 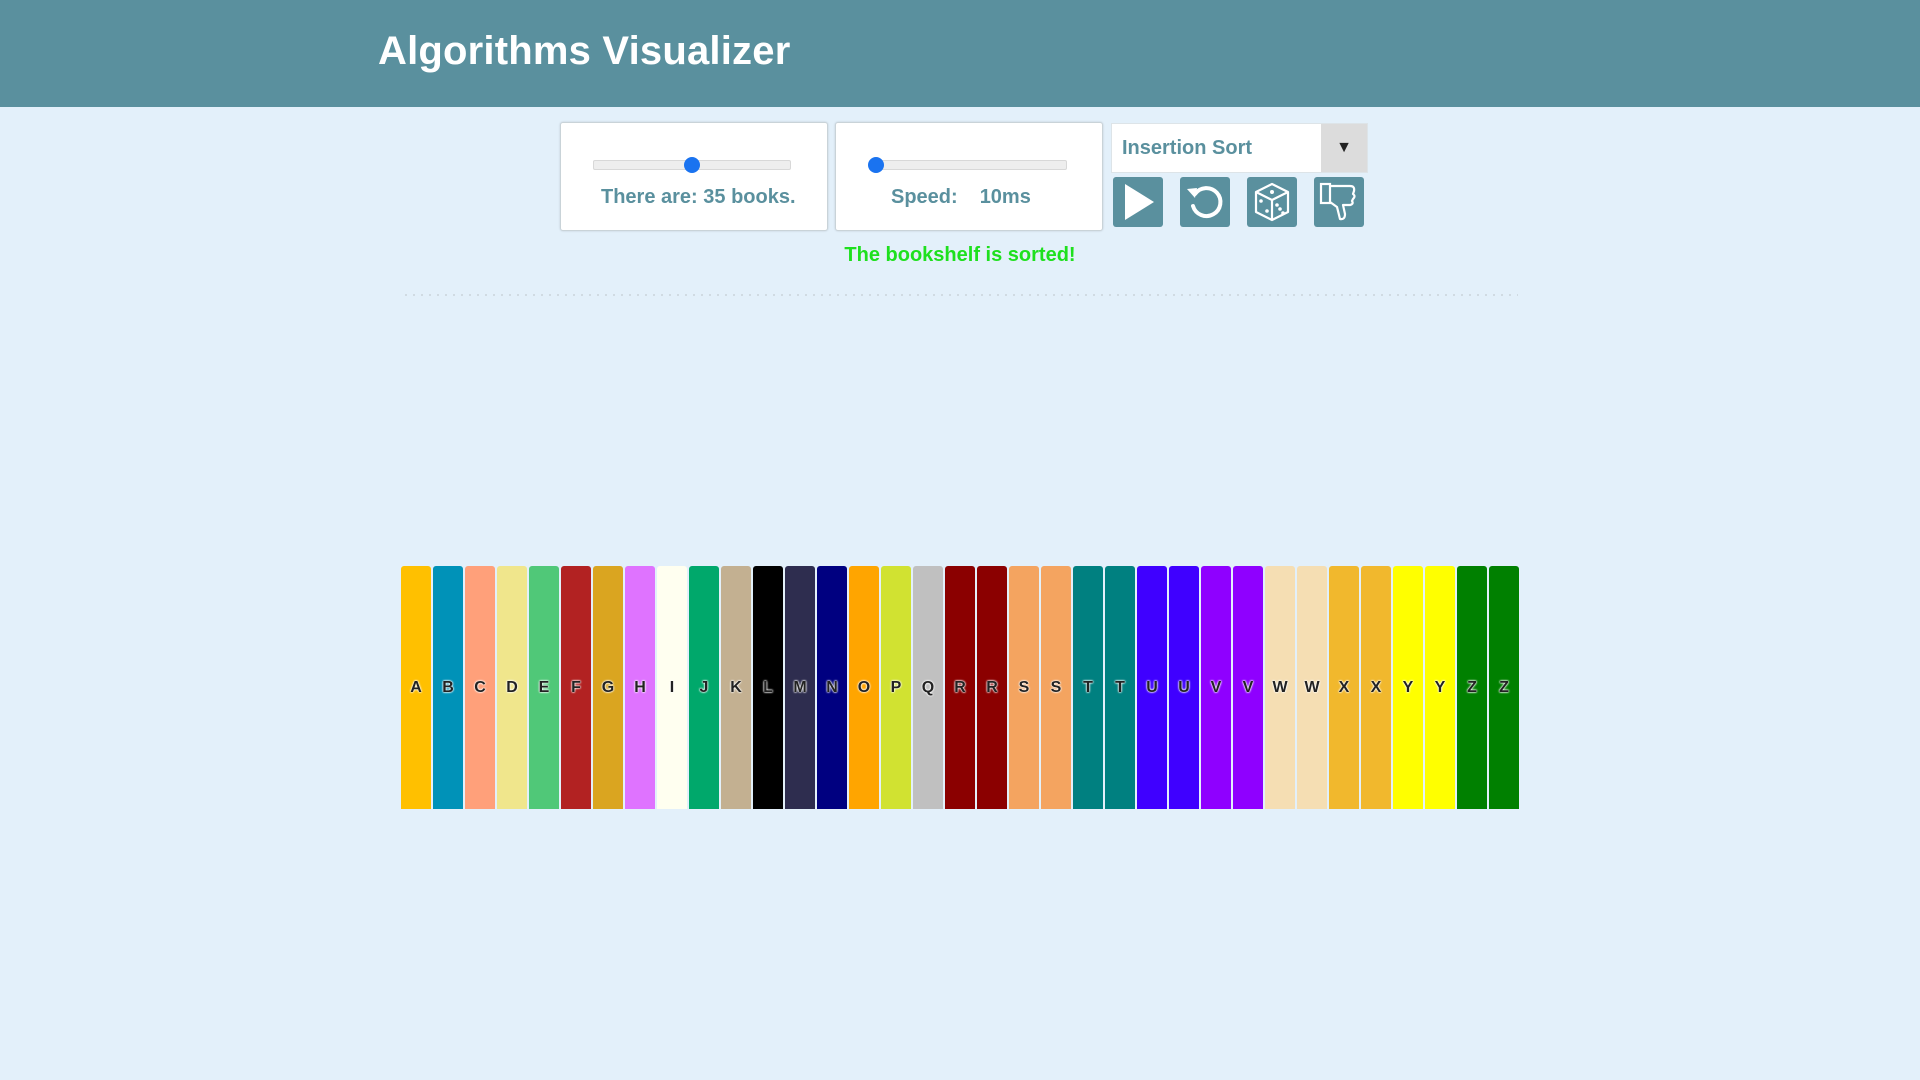 I want to click on book-letter: D, so click(x=512, y=687).